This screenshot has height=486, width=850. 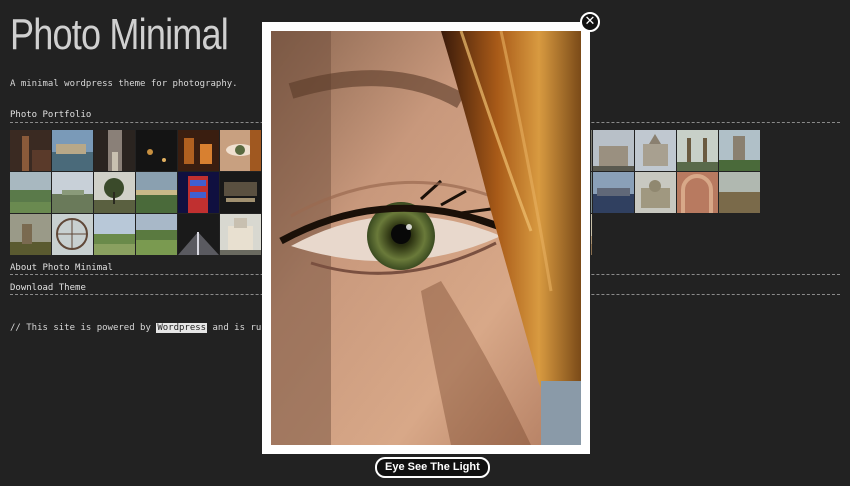 I want to click on portfolio-thumbnail-grid, so click(x=135, y=192).